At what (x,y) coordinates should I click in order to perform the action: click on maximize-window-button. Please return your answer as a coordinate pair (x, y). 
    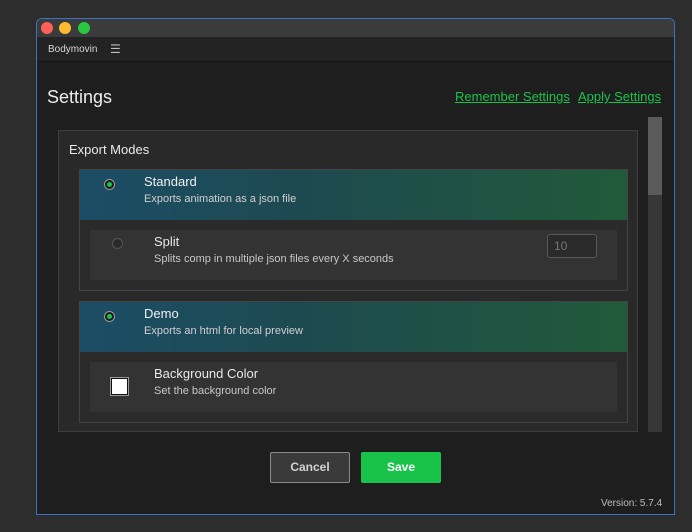
    Looking at the image, I should click on (84, 28).